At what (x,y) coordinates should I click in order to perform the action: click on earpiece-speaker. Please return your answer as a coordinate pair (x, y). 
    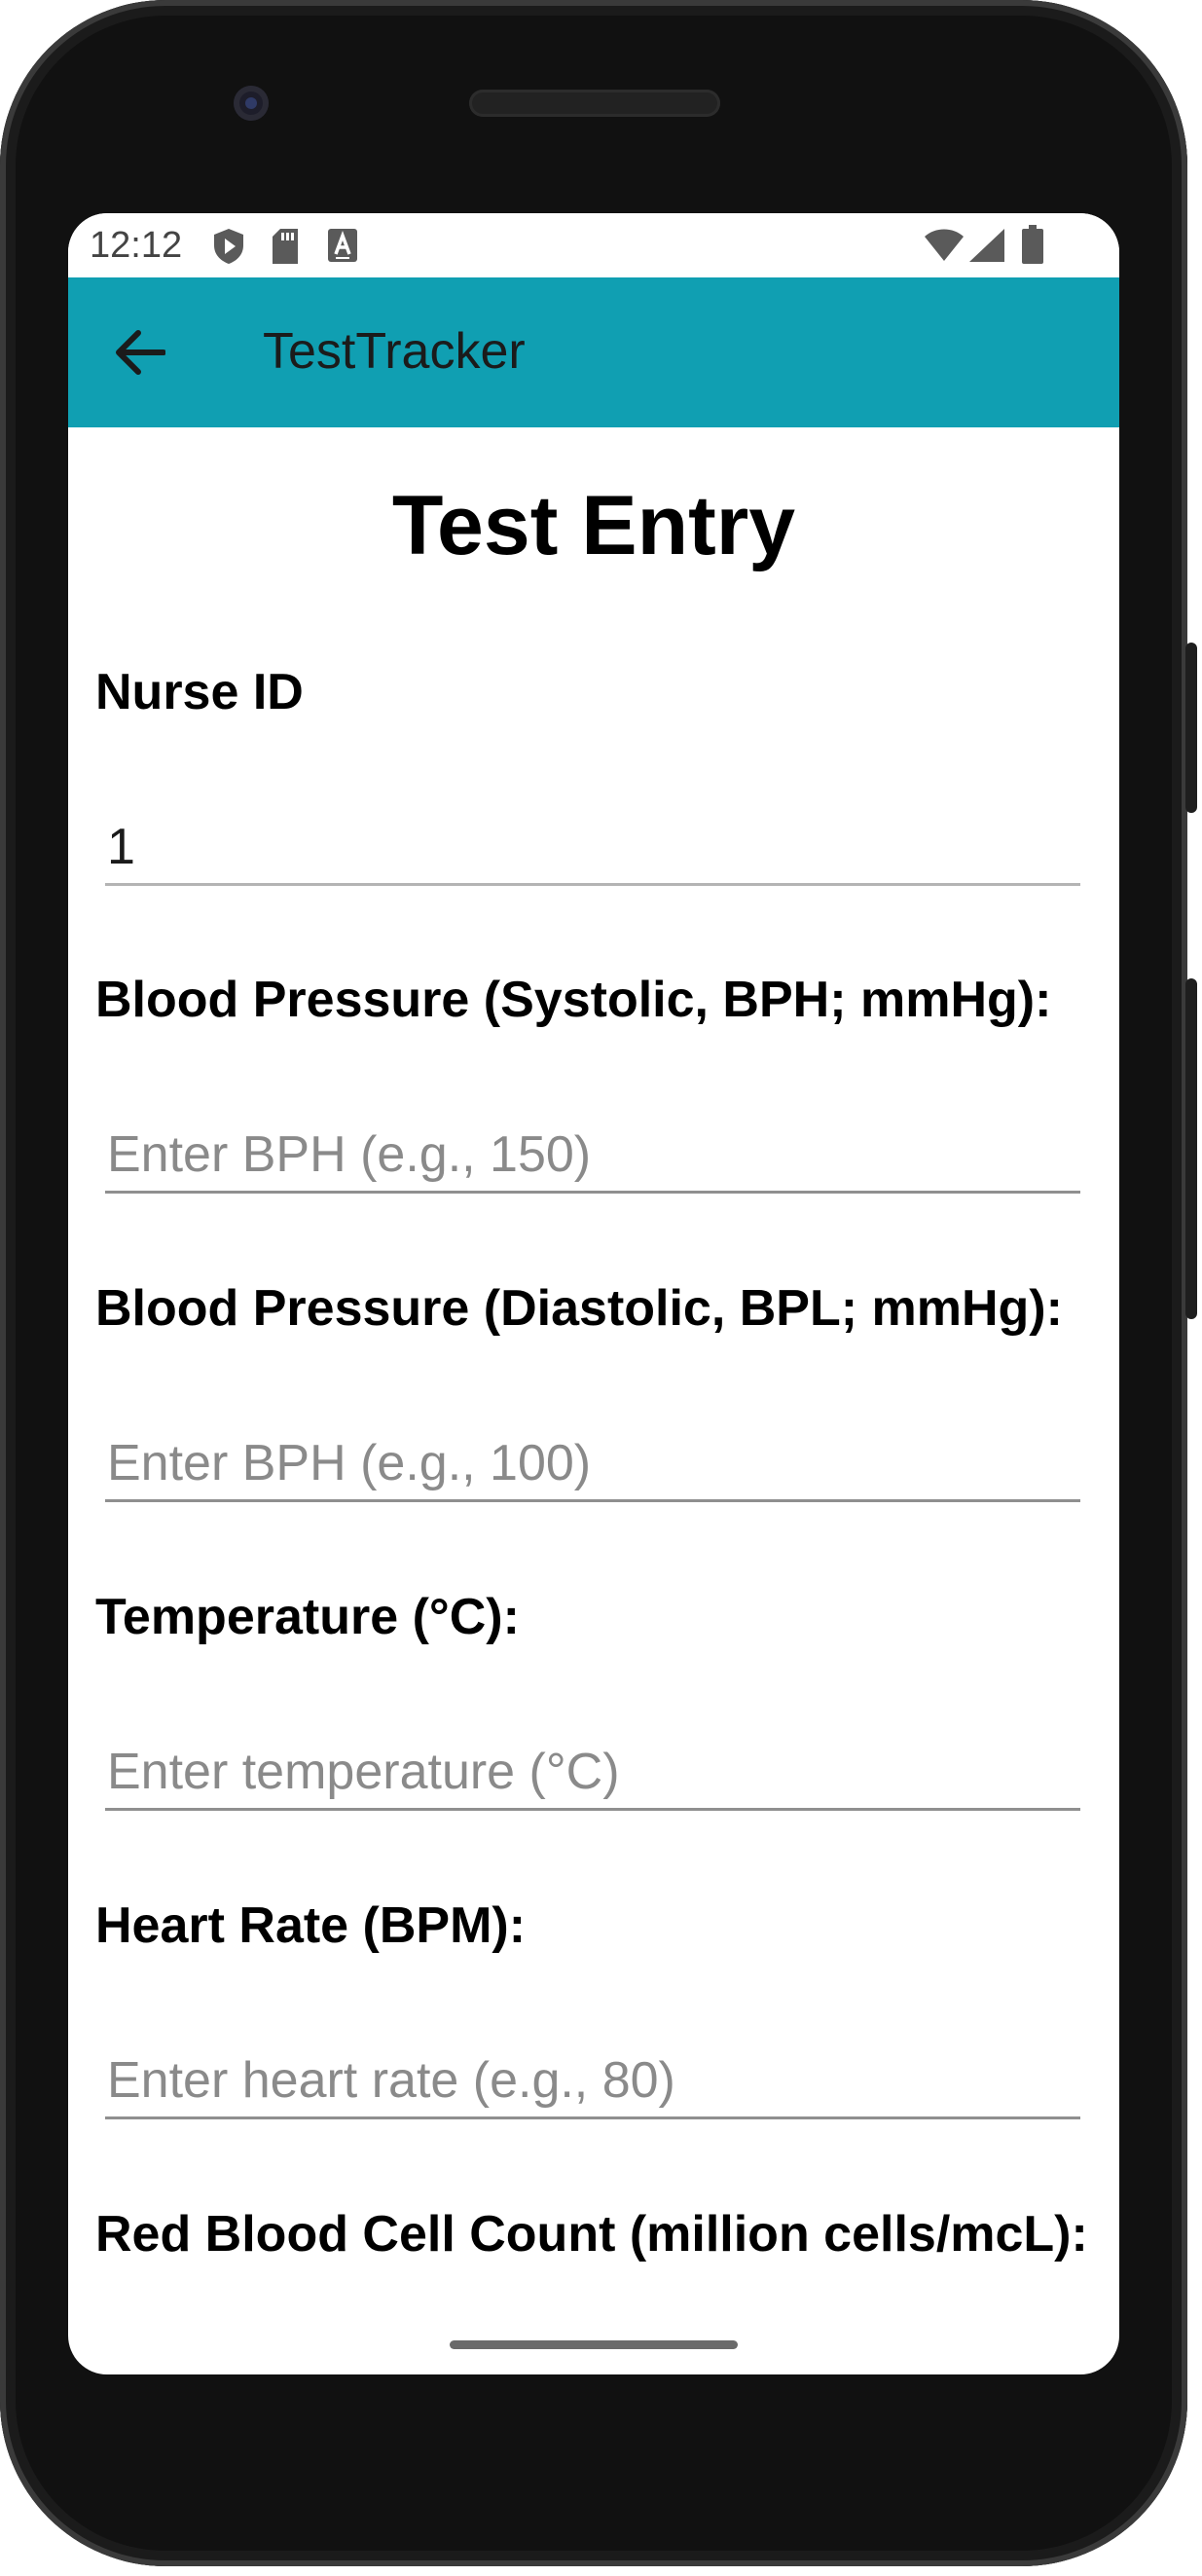
    Looking at the image, I should click on (594, 103).